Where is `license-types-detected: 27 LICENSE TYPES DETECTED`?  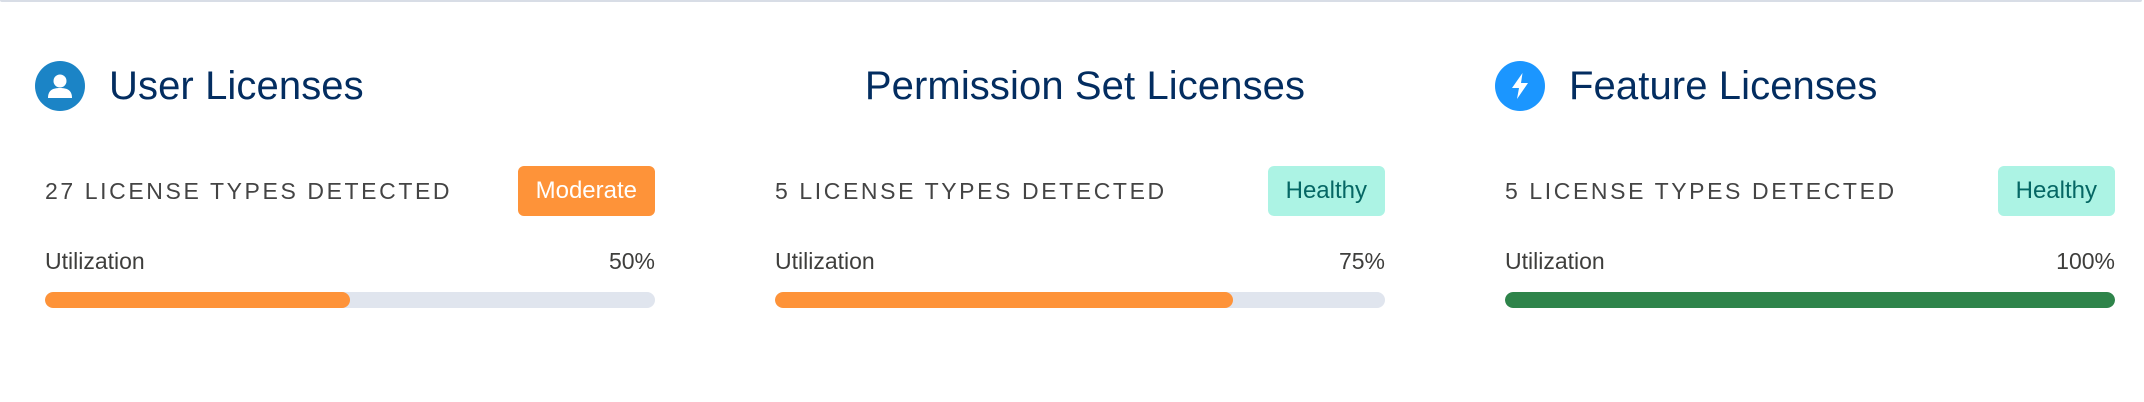 license-types-detected: 27 LICENSE TYPES DETECTED is located at coordinates (249, 191).